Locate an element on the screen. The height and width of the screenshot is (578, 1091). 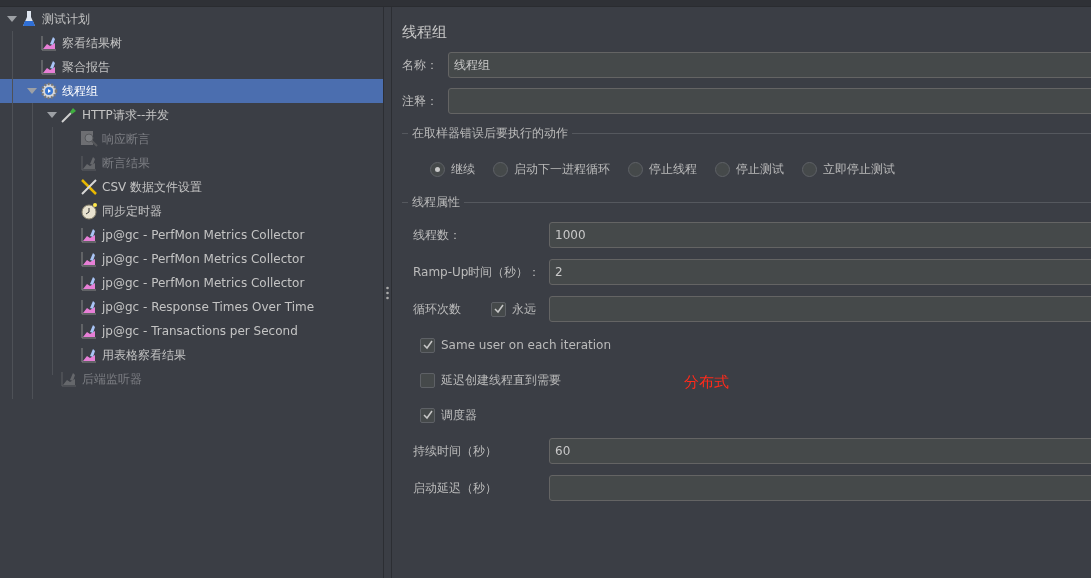
input-field: 1000 is located at coordinates (820, 235).